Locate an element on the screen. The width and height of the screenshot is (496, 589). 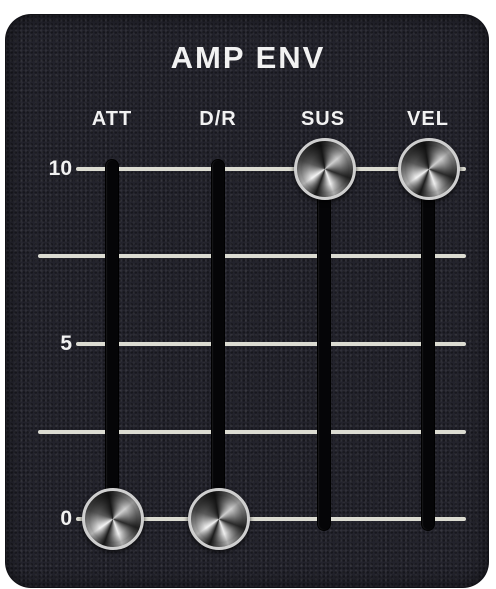
slider-label-vel: VEL is located at coordinates (428, 119).